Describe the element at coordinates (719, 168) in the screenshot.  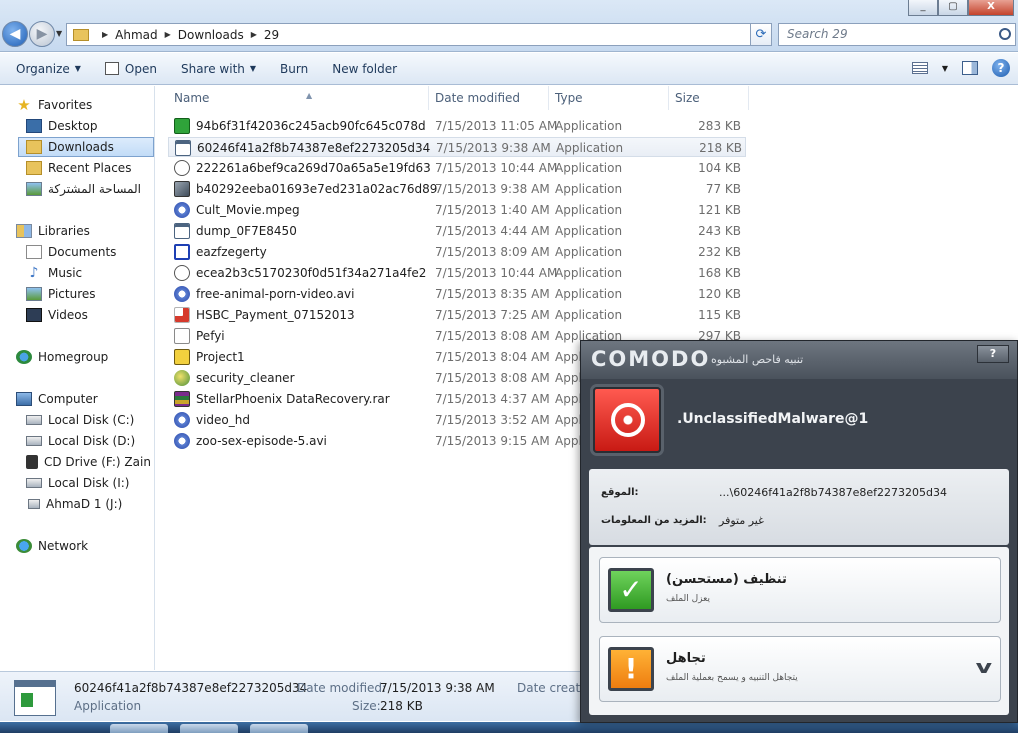
I see `file-size: 104 KB` at that location.